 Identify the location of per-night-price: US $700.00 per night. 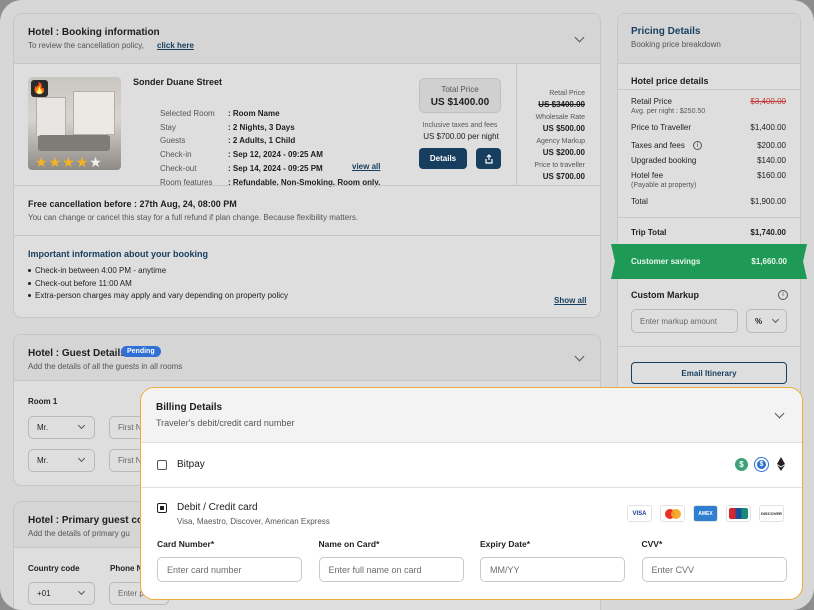
(461, 136).